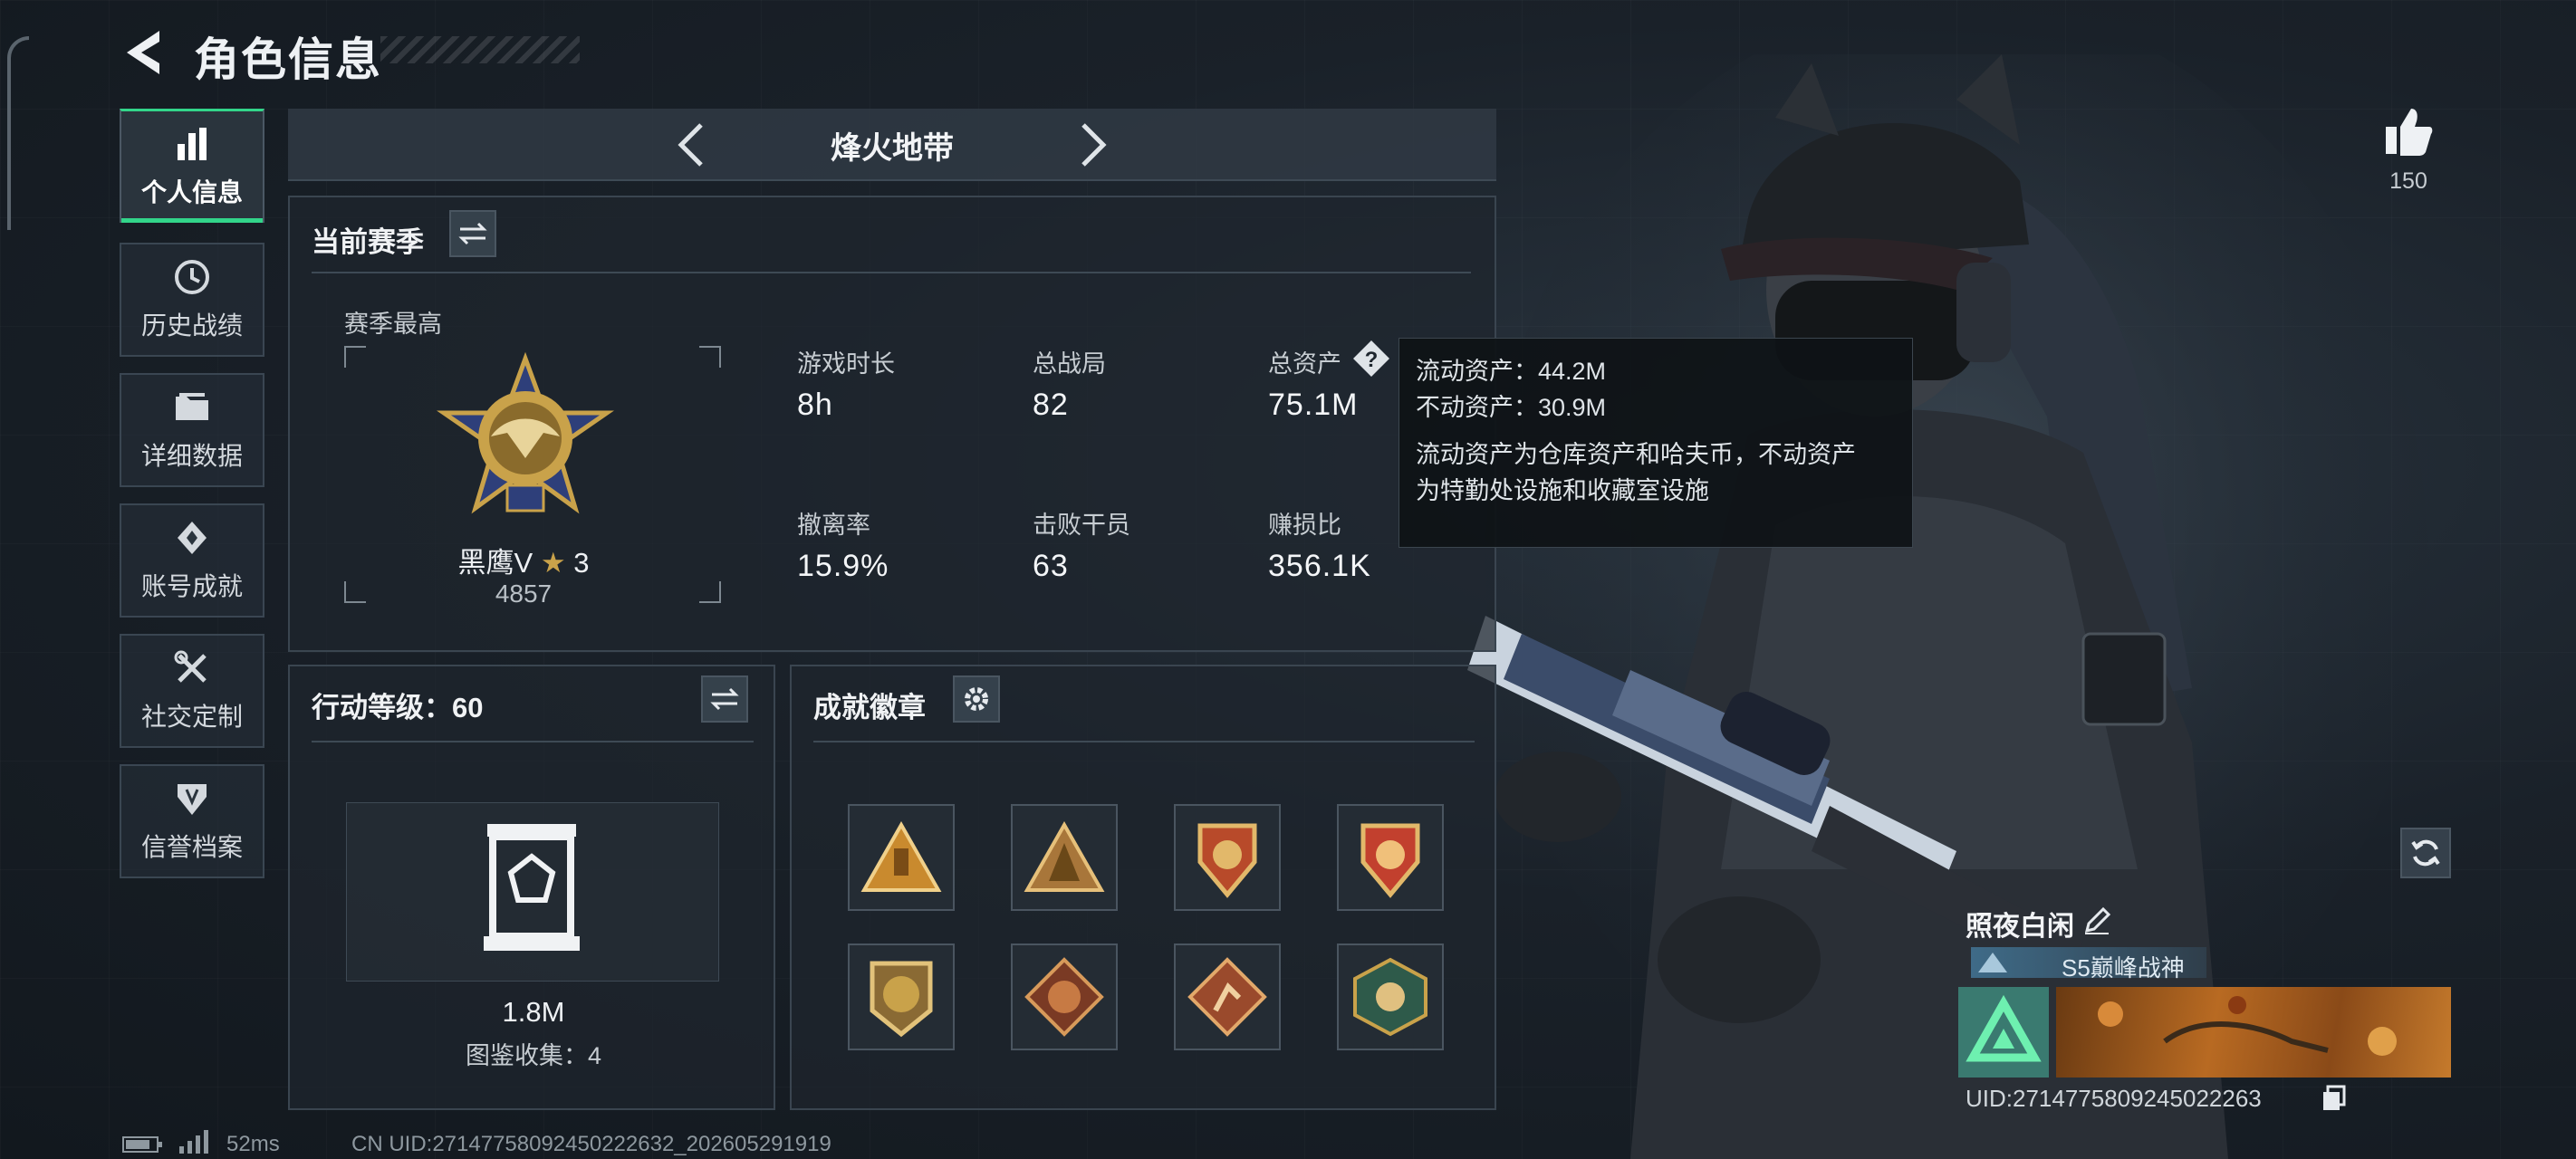 This screenshot has height=1159, width=2576. Describe the element at coordinates (18, 133) in the screenshot. I see `edge-decoration` at that location.